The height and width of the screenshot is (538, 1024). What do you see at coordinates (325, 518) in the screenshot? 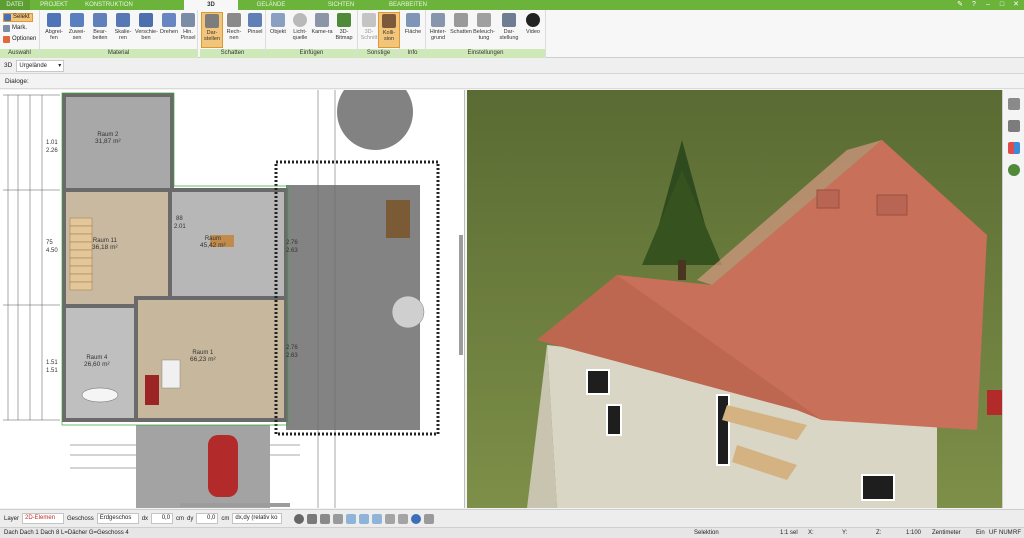
I see `grid-snap-icon` at bounding box center [325, 518].